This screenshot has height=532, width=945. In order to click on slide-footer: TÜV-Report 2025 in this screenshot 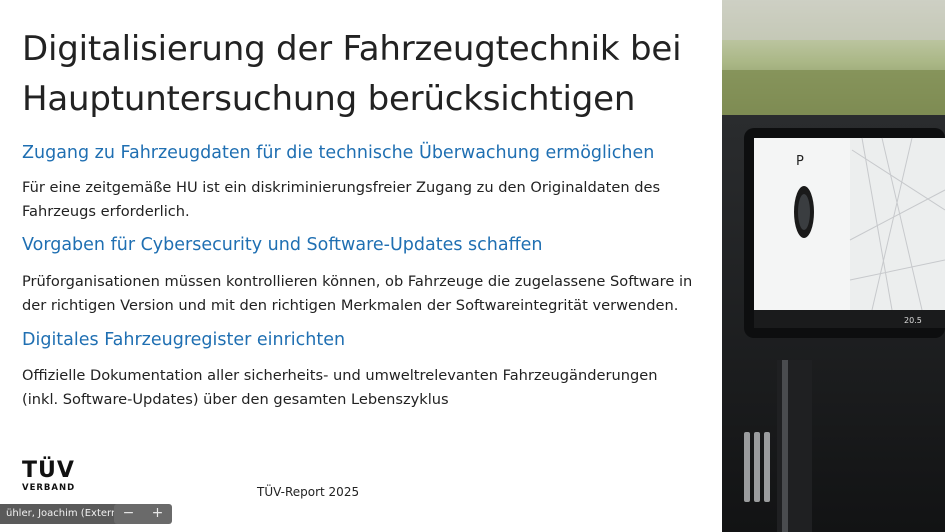, I will do `click(308, 492)`.